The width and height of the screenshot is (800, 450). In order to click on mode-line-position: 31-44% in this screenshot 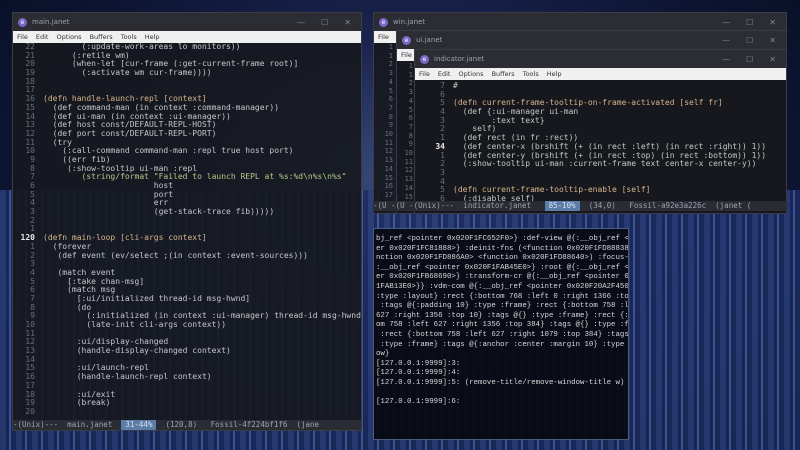, I will do `click(139, 425)`.